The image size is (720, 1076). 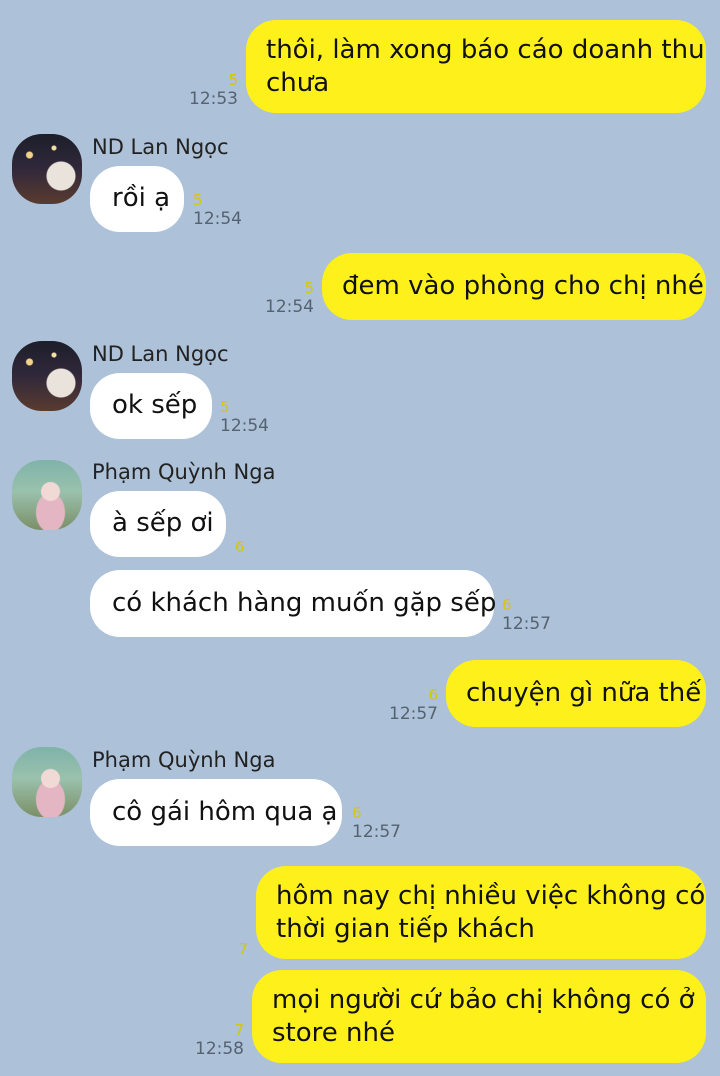 I want to click on message-line: cô gái hôm qua ạ, so click(x=225, y=812).